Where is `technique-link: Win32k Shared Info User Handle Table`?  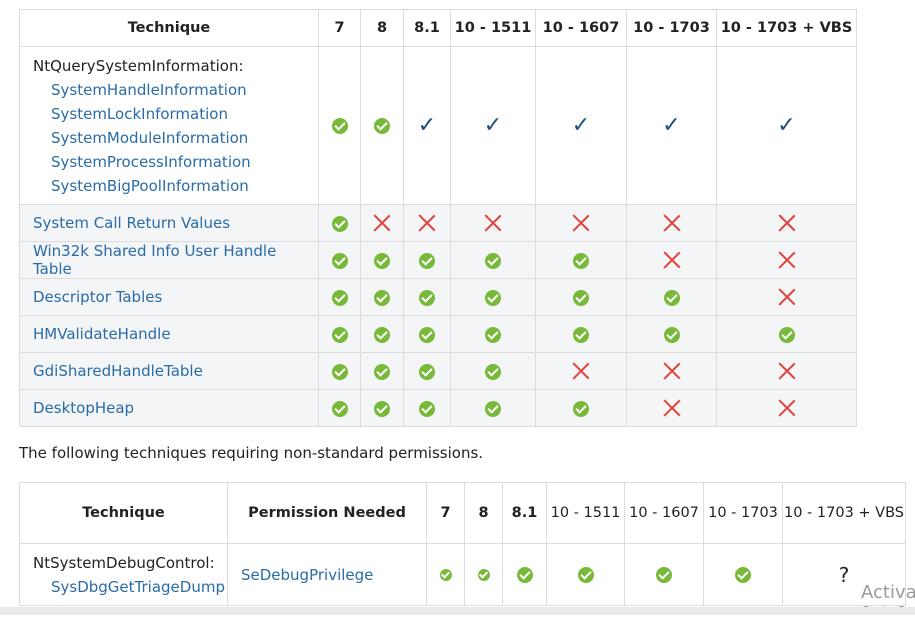 technique-link: Win32k Shared Info User Handle Table is located at coordinates (154, 260).